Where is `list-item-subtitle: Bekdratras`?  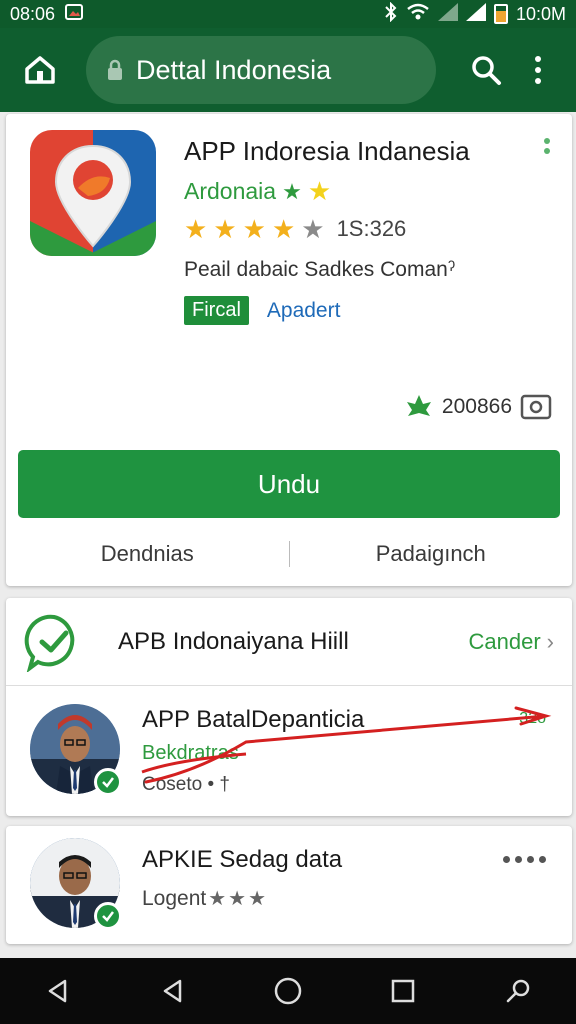 list-item-subtitle: Bekdratras is located at coordinates (190, 753).